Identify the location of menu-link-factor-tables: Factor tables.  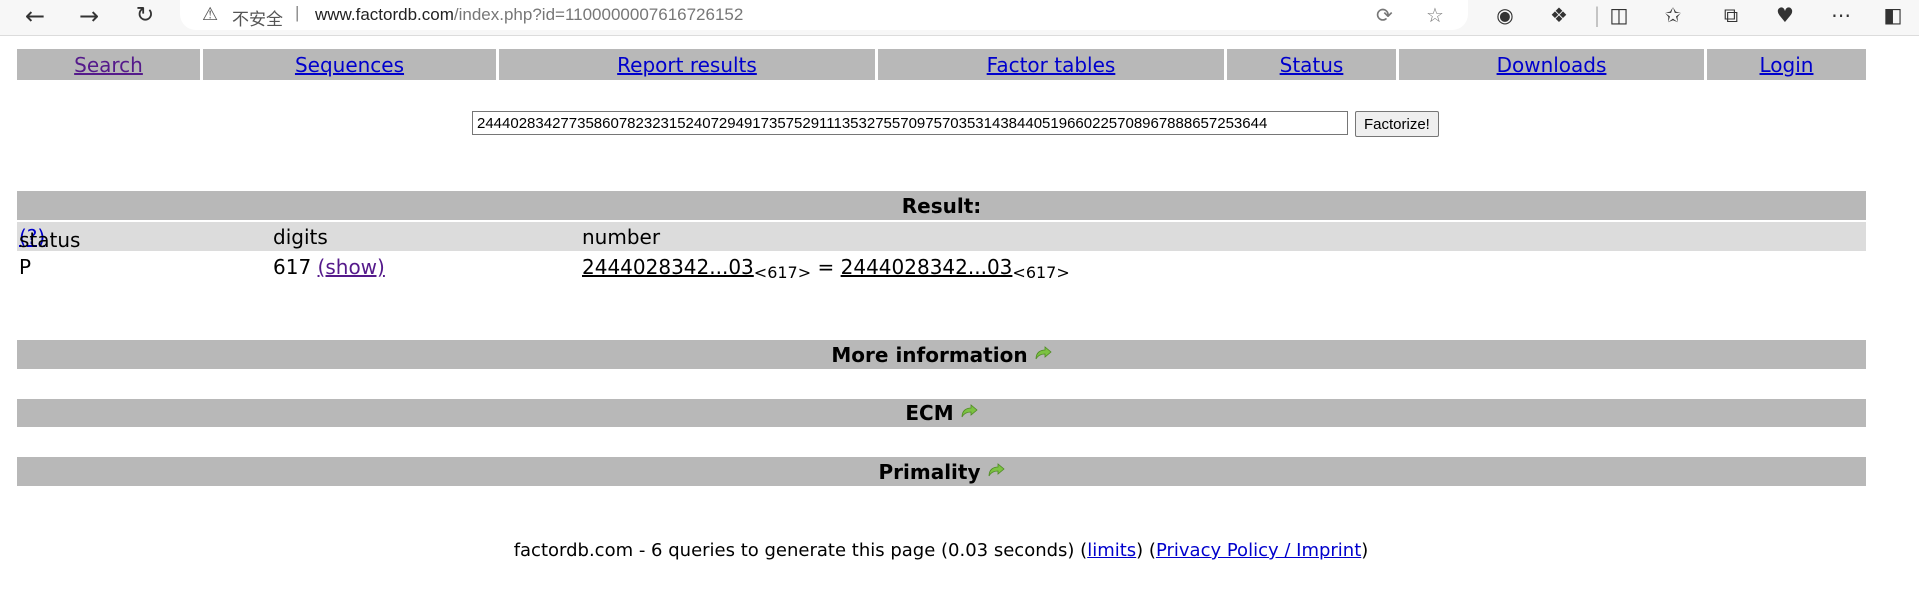
(1051, 65).